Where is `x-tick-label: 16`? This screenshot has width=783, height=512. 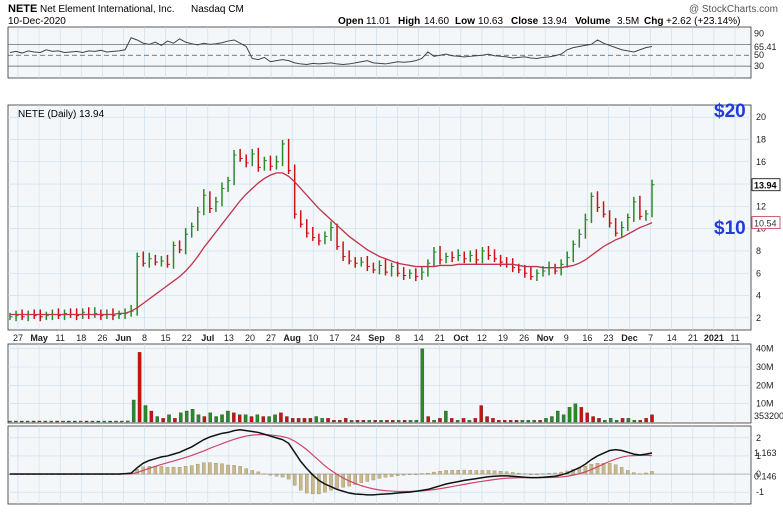
x-tick-label: 16 is located at coordinates (587, 338).